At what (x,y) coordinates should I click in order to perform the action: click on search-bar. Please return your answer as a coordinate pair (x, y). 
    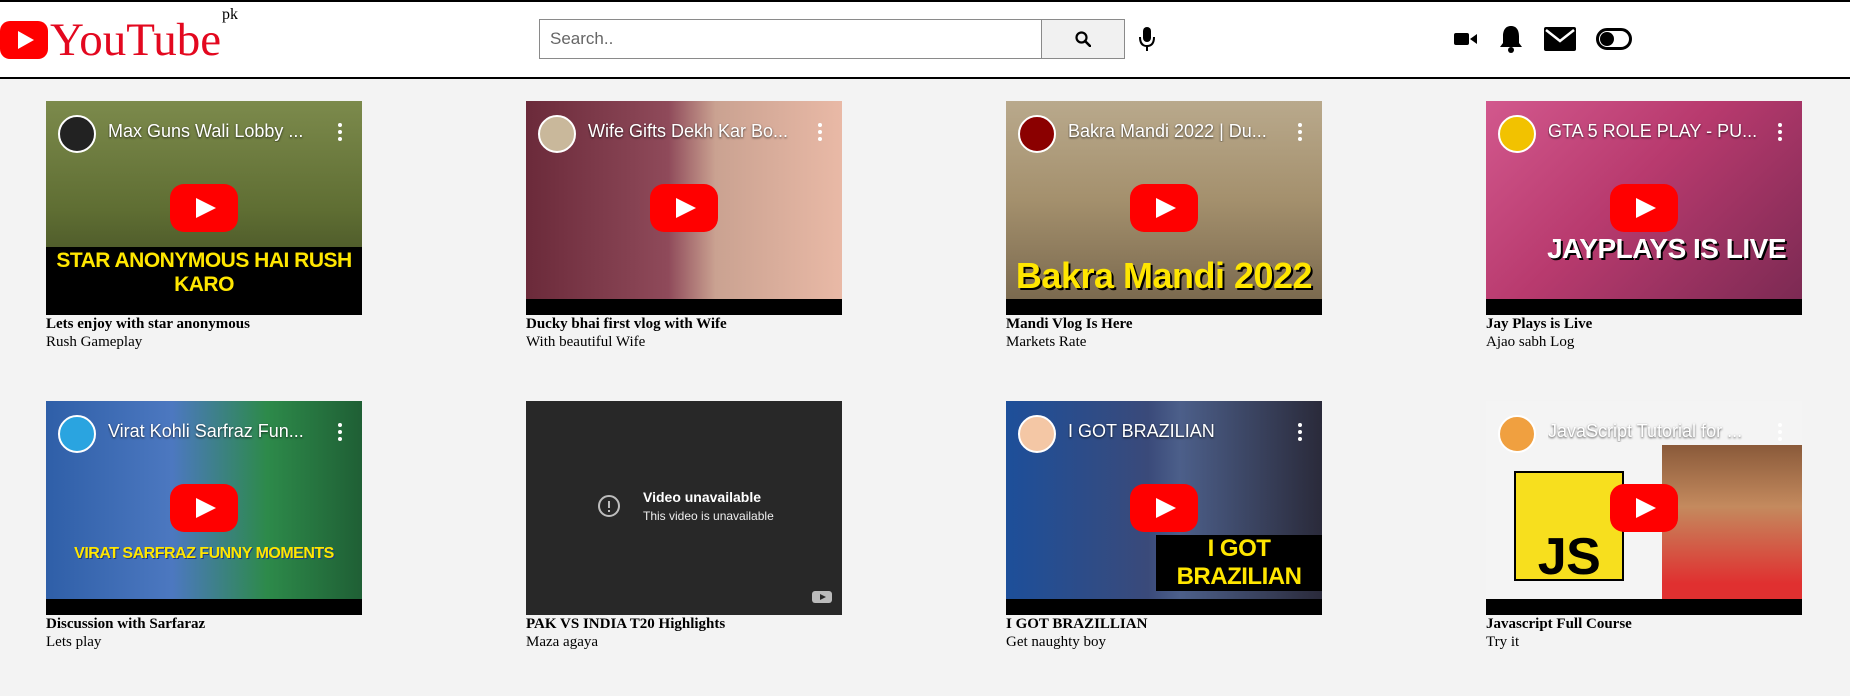
    Looking at the image, I should click on (848, 39).